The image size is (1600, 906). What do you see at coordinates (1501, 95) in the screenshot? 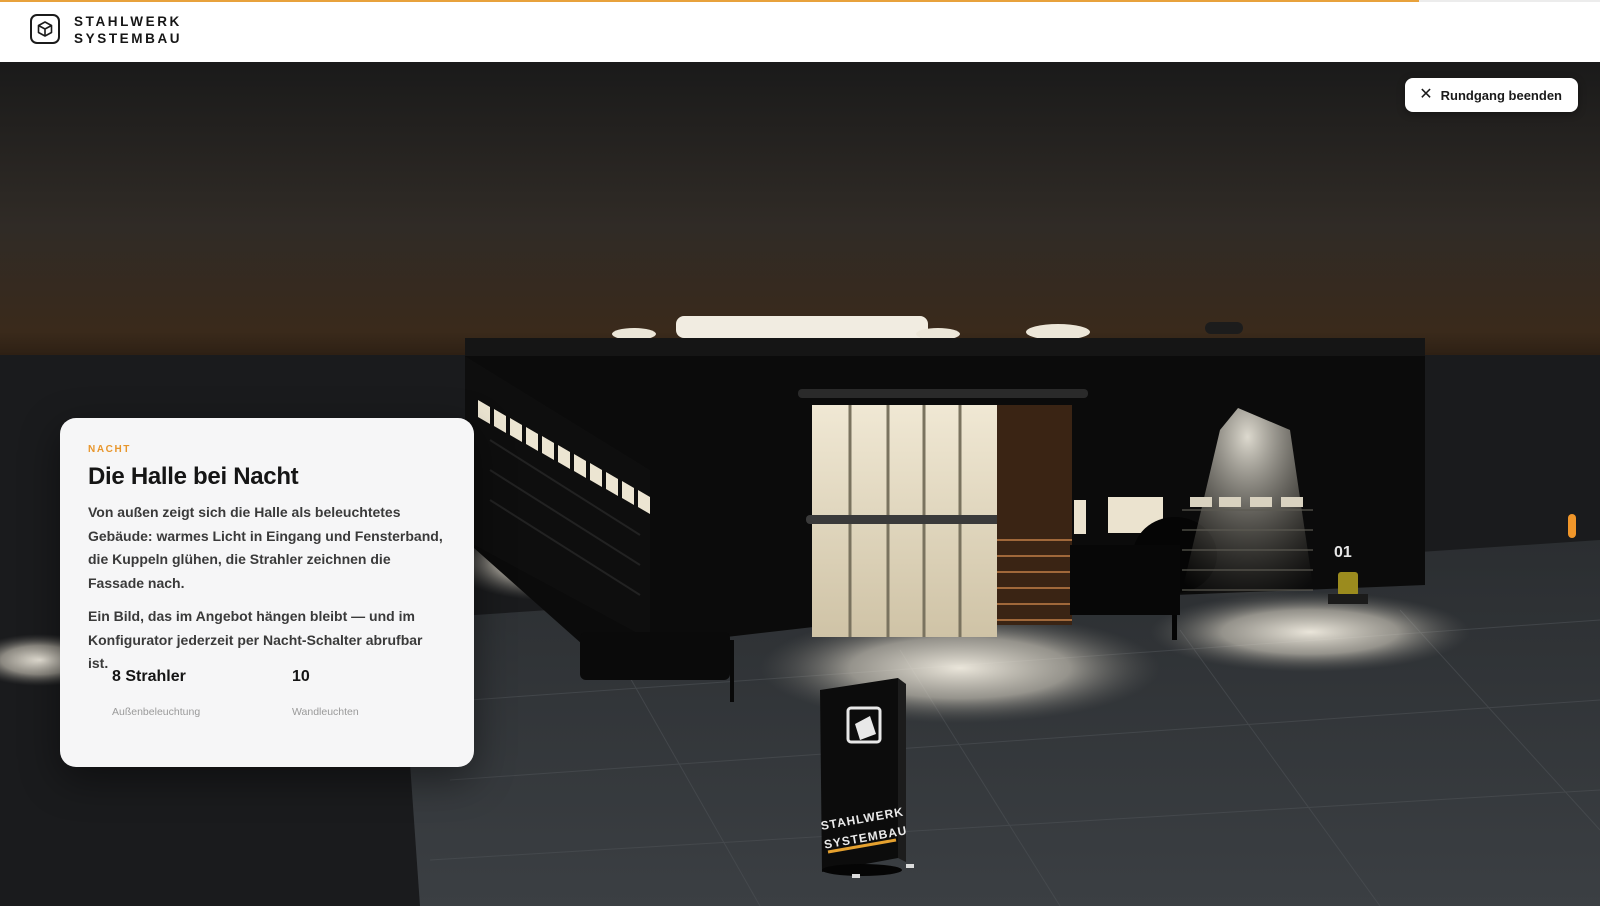
I see `exit-tour-label: Rundgang beenden` at bounding box center [1501, 95].